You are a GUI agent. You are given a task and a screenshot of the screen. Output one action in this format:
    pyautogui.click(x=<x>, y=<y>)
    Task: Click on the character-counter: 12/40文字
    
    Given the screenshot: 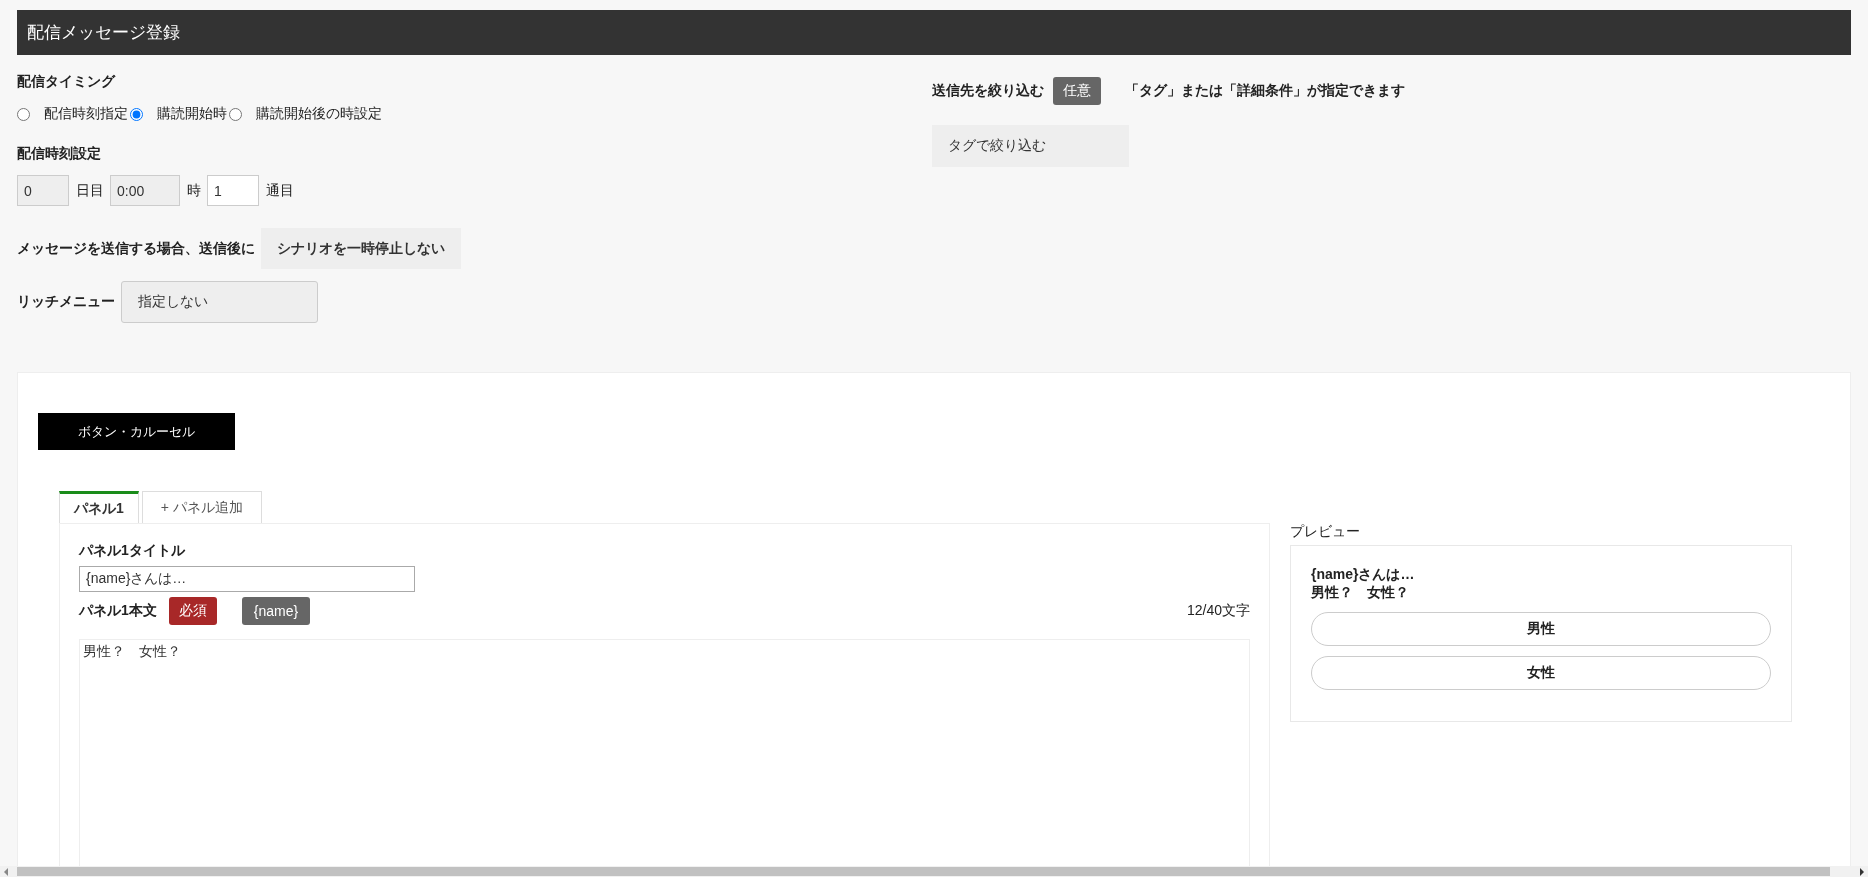 What is the action you would take?
    pyautogui.click(x=1218, y=611)
    